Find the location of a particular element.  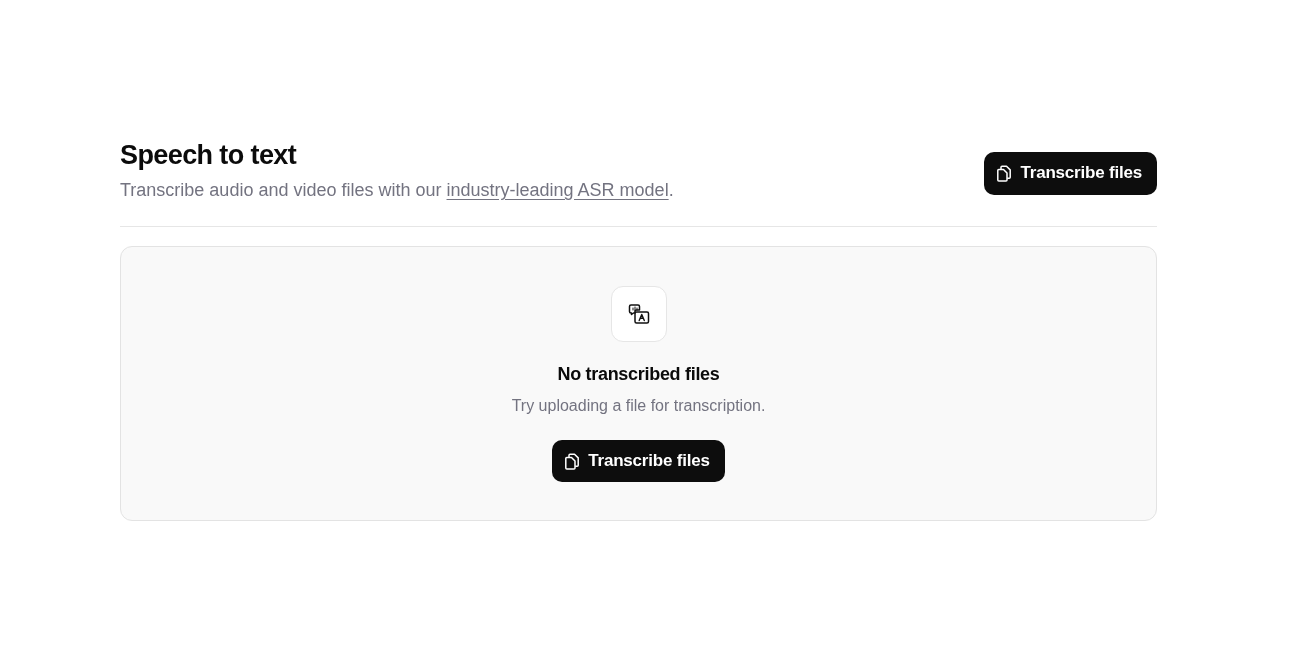

page-subtitle: Transcribe audio and video files with our industry-leading ASR model. is located at coordinates (397, 190).